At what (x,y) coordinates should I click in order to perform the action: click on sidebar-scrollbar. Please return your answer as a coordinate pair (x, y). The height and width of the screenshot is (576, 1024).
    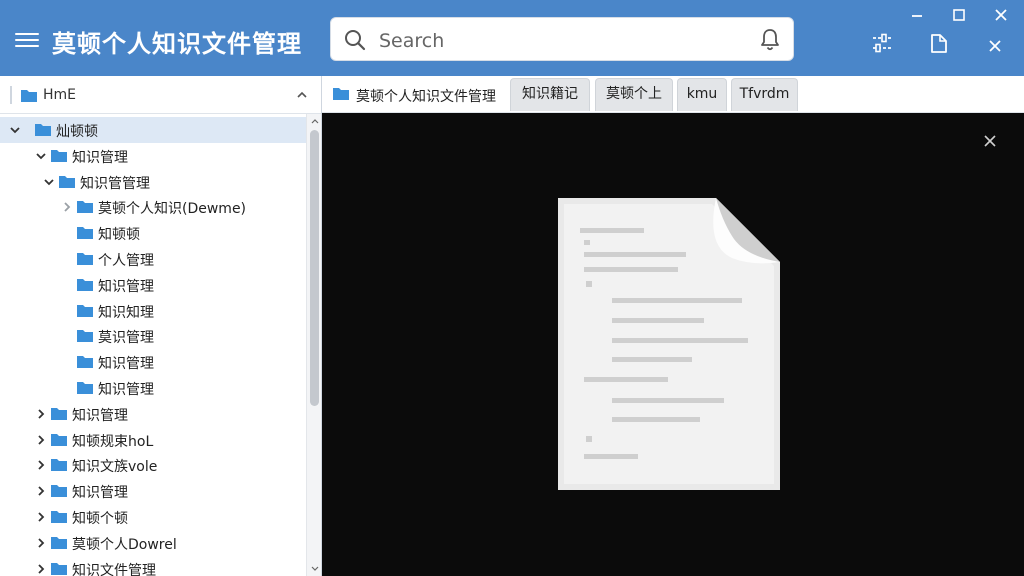
    Looking at the image, I should click on (313, 345).